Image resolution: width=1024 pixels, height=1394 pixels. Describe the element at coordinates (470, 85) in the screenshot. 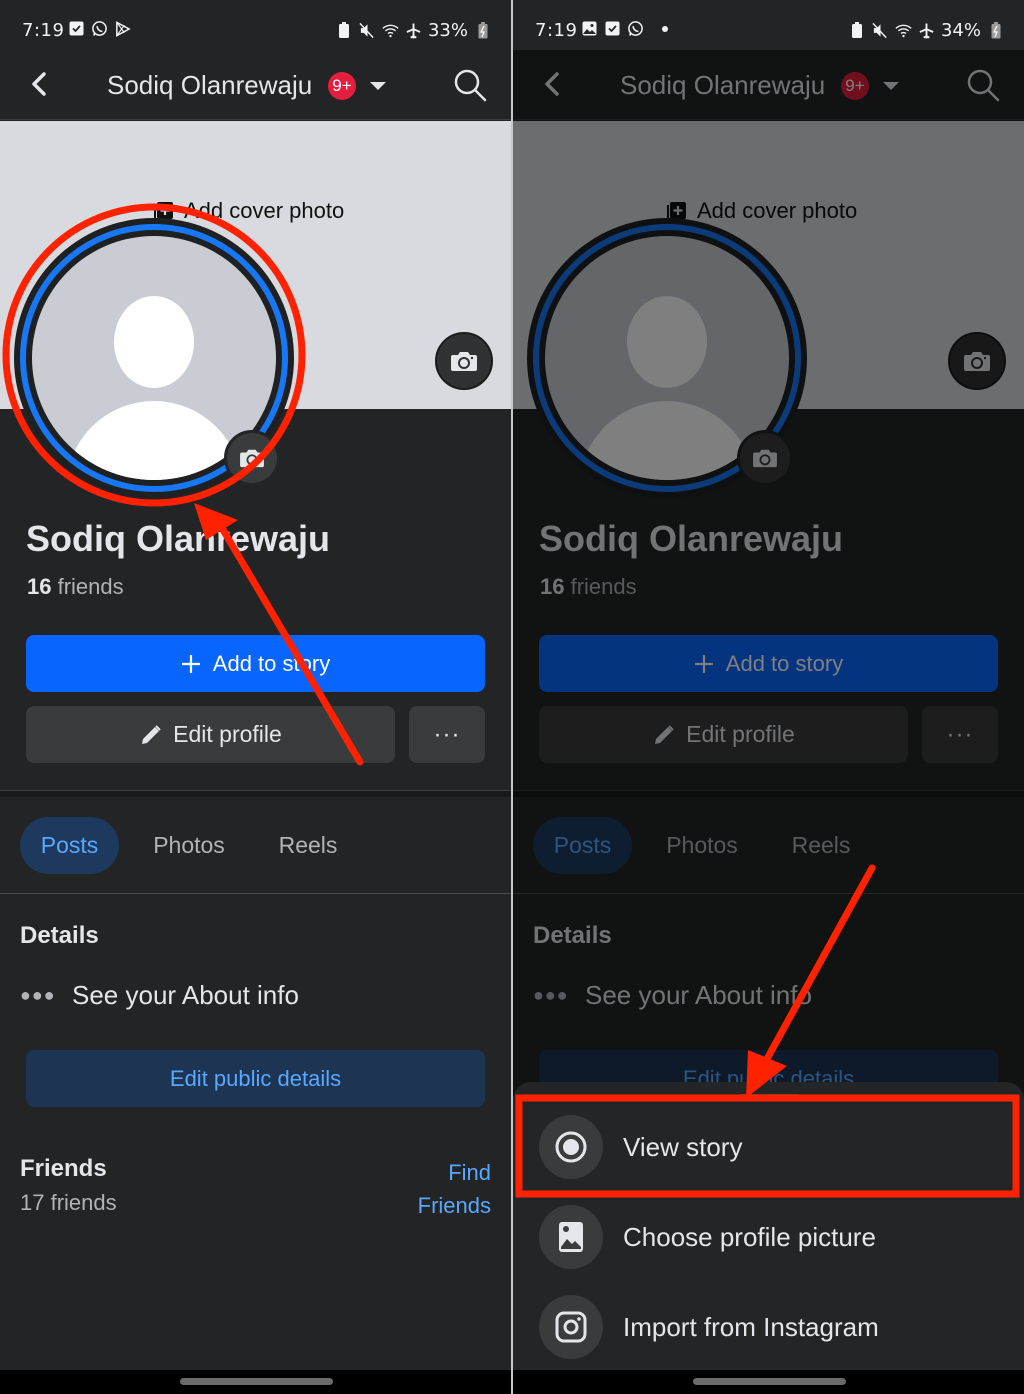

I see `search-icon` at that location.